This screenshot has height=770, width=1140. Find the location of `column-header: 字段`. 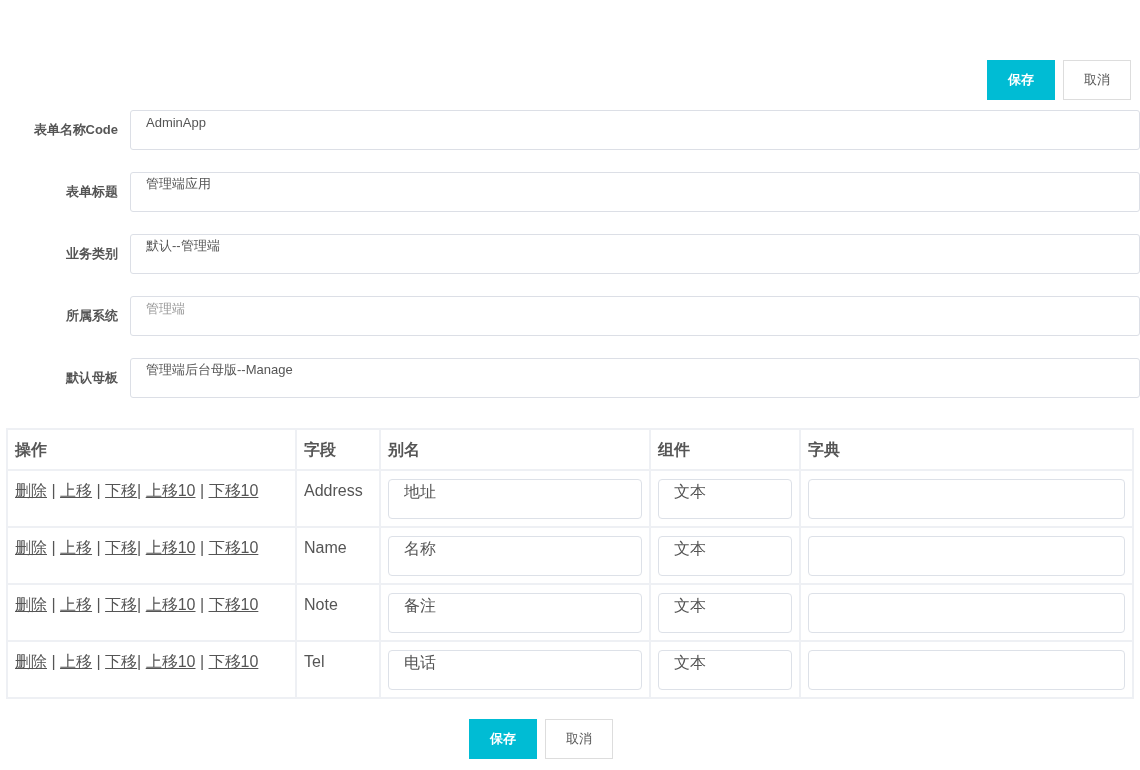

column-header: 字段 is located at coordinates (338, 449).